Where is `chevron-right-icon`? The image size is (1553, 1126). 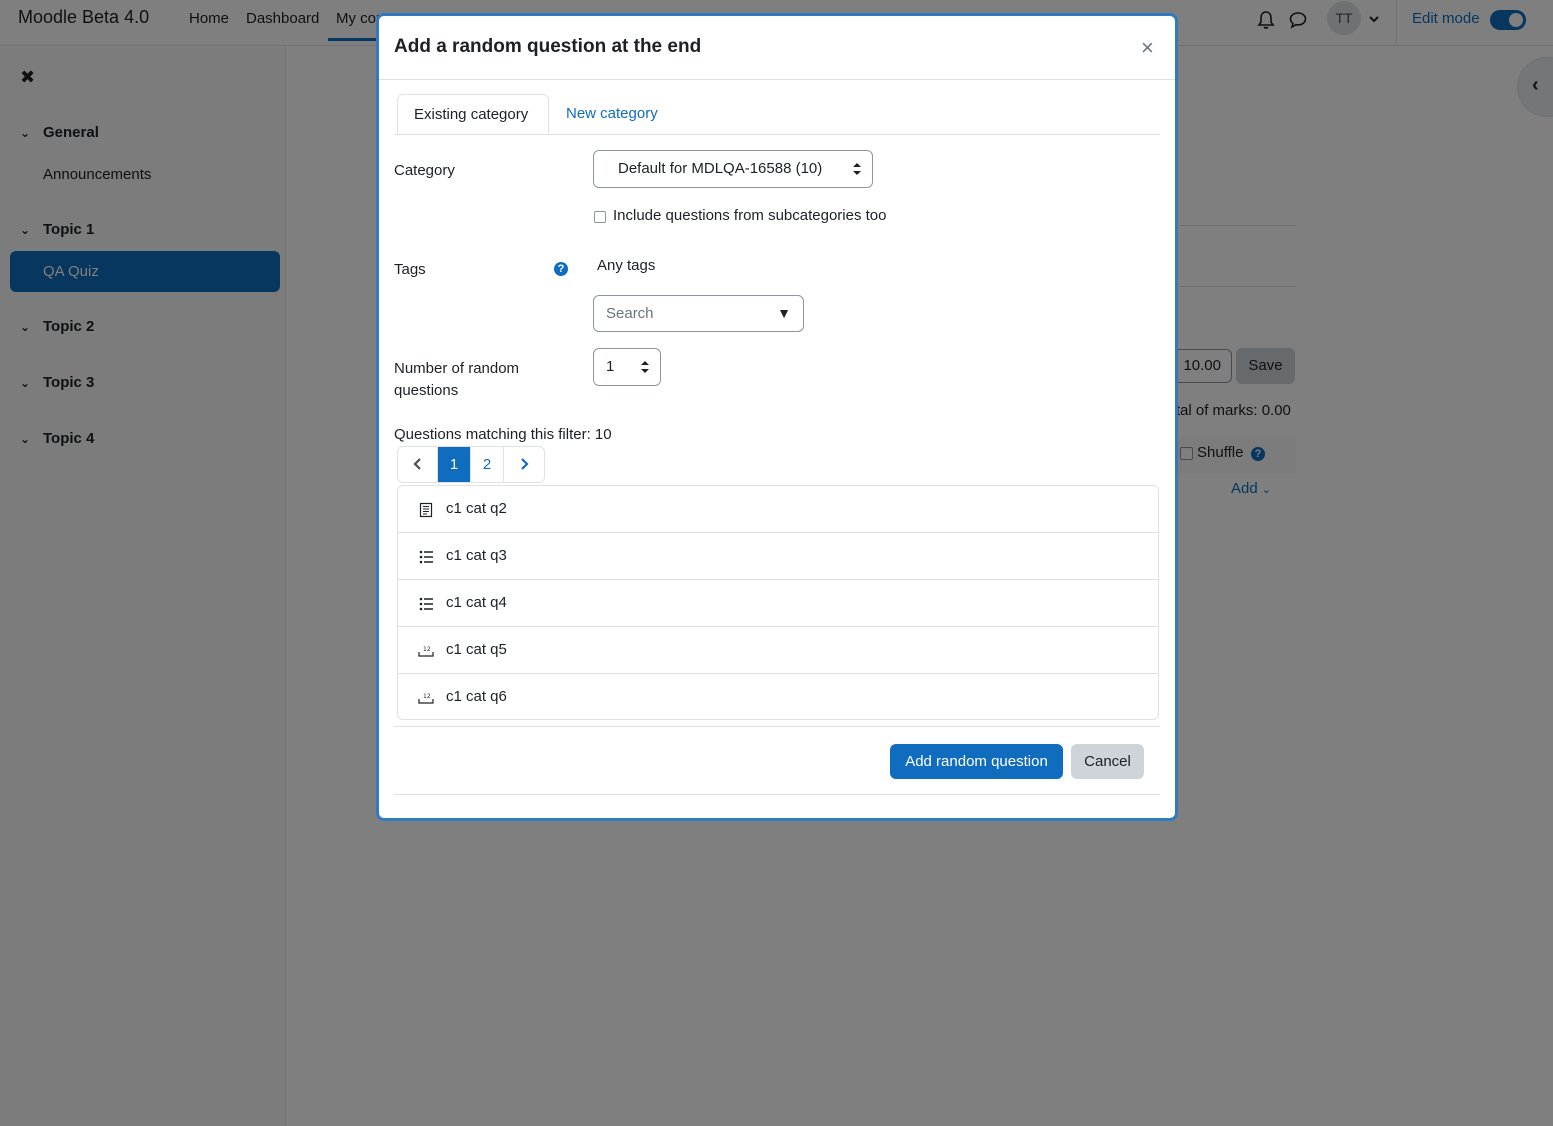
chevron-right-icon is located at coordinates (525, 464).